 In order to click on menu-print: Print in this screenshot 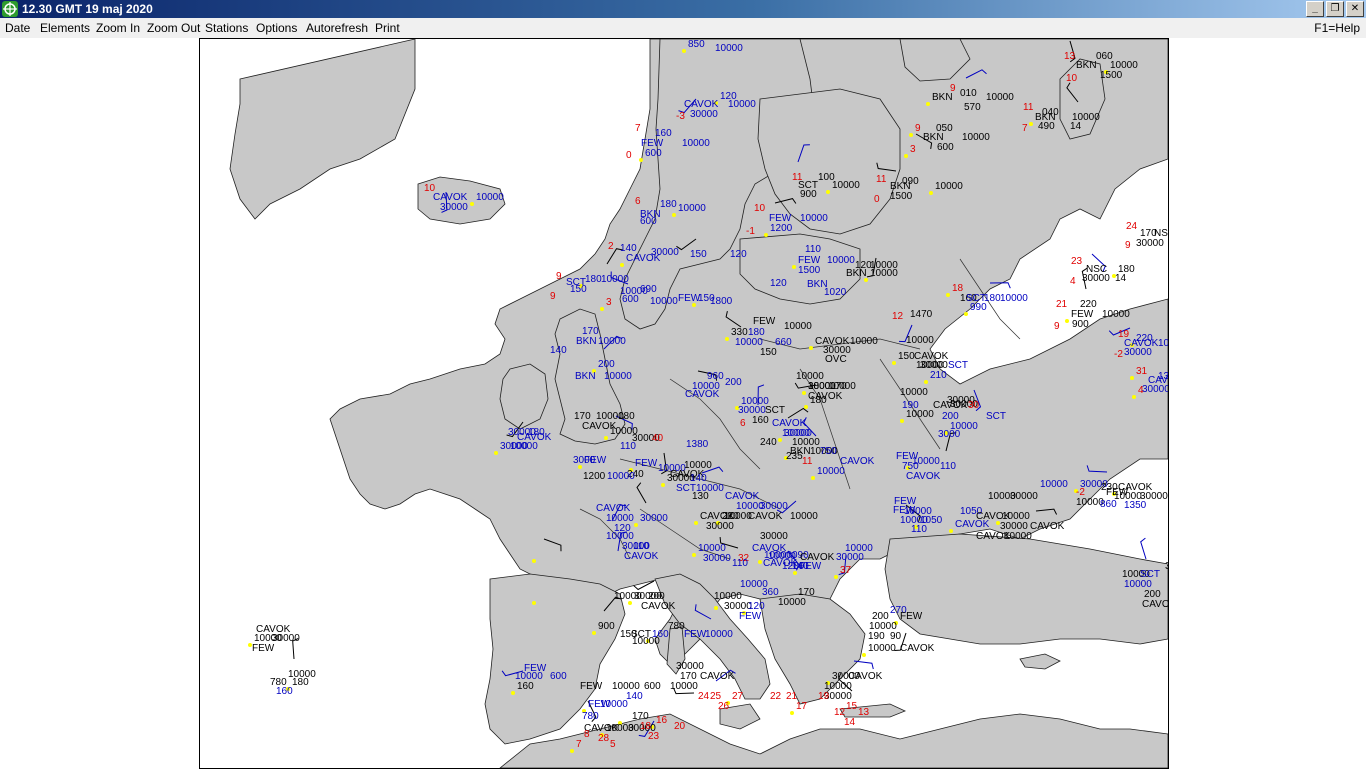, I will do `click(387, 28)`.